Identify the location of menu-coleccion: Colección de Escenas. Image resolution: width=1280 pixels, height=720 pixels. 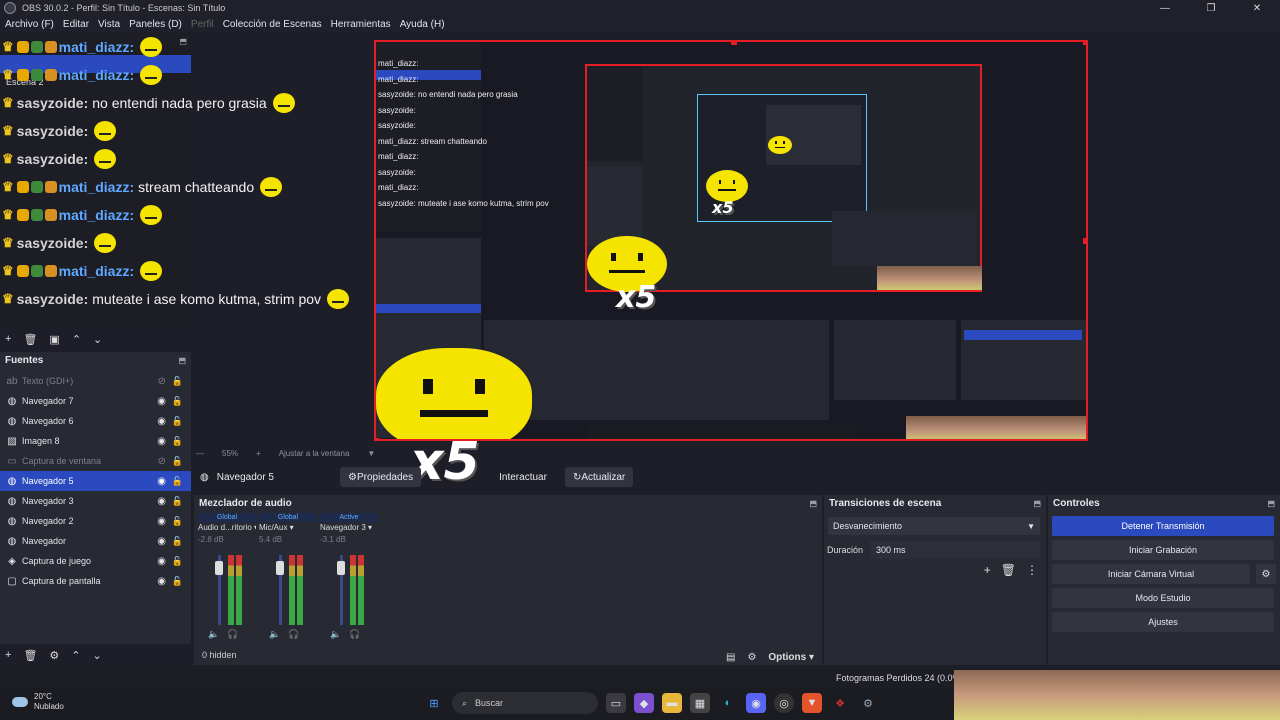
(272, 24).